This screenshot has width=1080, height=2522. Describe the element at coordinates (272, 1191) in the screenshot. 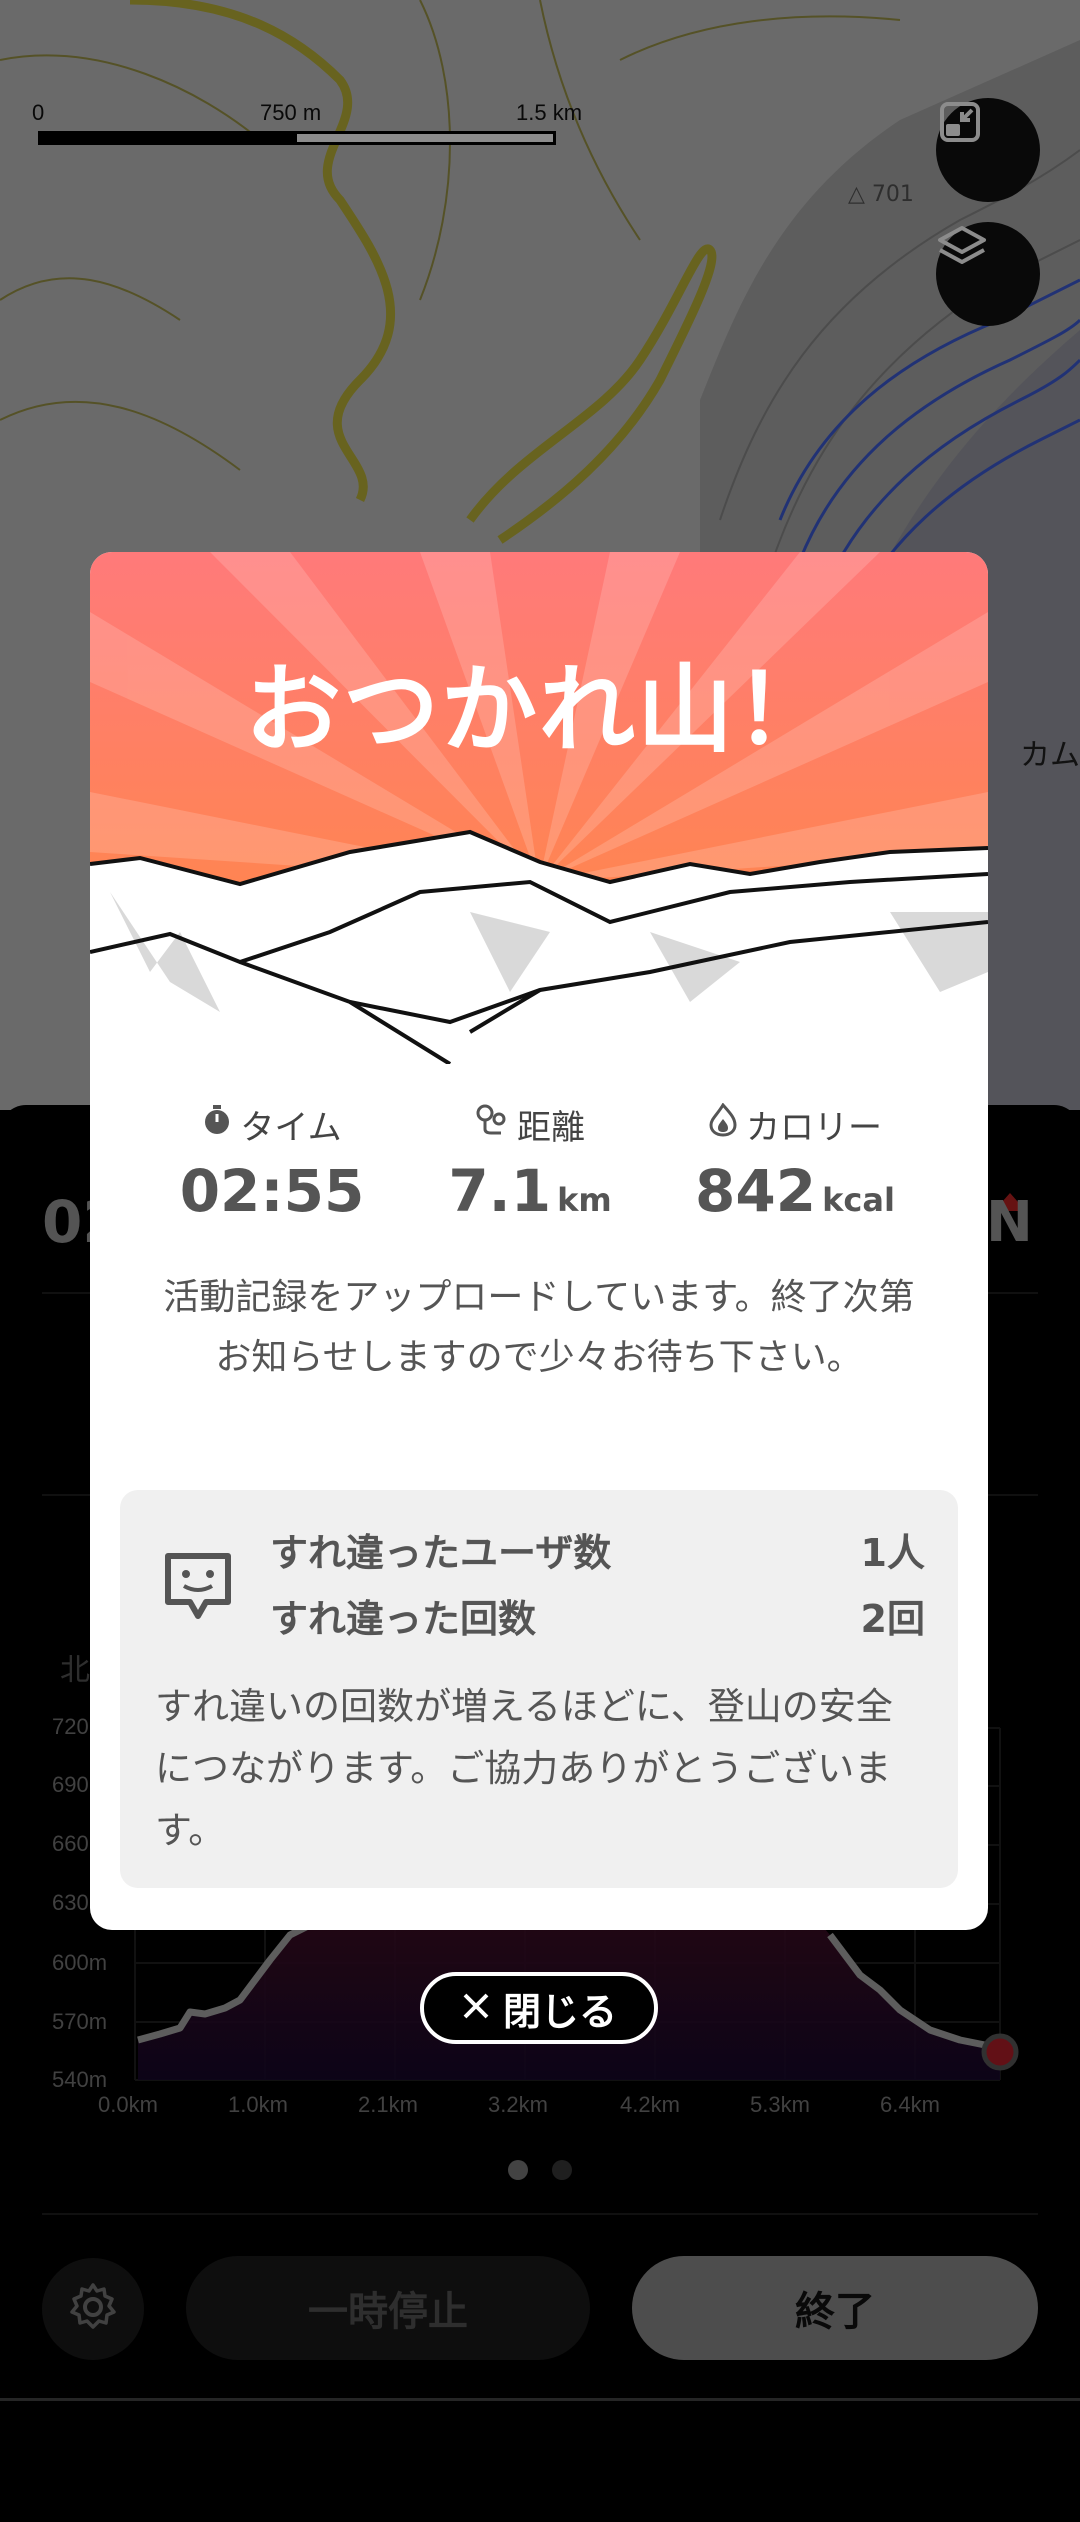

I see `stat-time-value: 02:55` at that location.